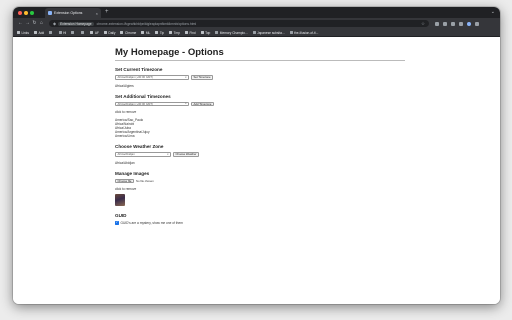 The image size is (512, 320). I want to click on bookmark-item: Links, so click(23, 33).